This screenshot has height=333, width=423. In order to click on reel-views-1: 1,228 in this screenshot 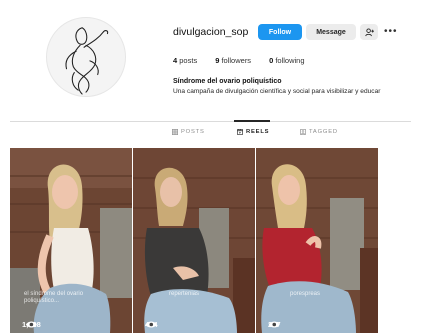, I will do `click(31, 324)`.